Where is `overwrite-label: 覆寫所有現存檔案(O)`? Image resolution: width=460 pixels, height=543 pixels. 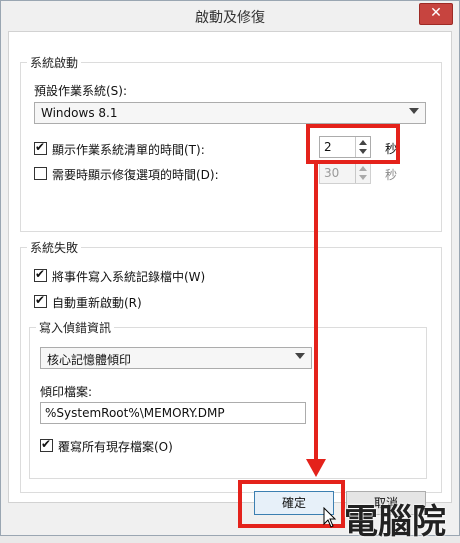 overwrite-label: 覆寫所有現存檔案(O) is located at coordinates (115, 447).